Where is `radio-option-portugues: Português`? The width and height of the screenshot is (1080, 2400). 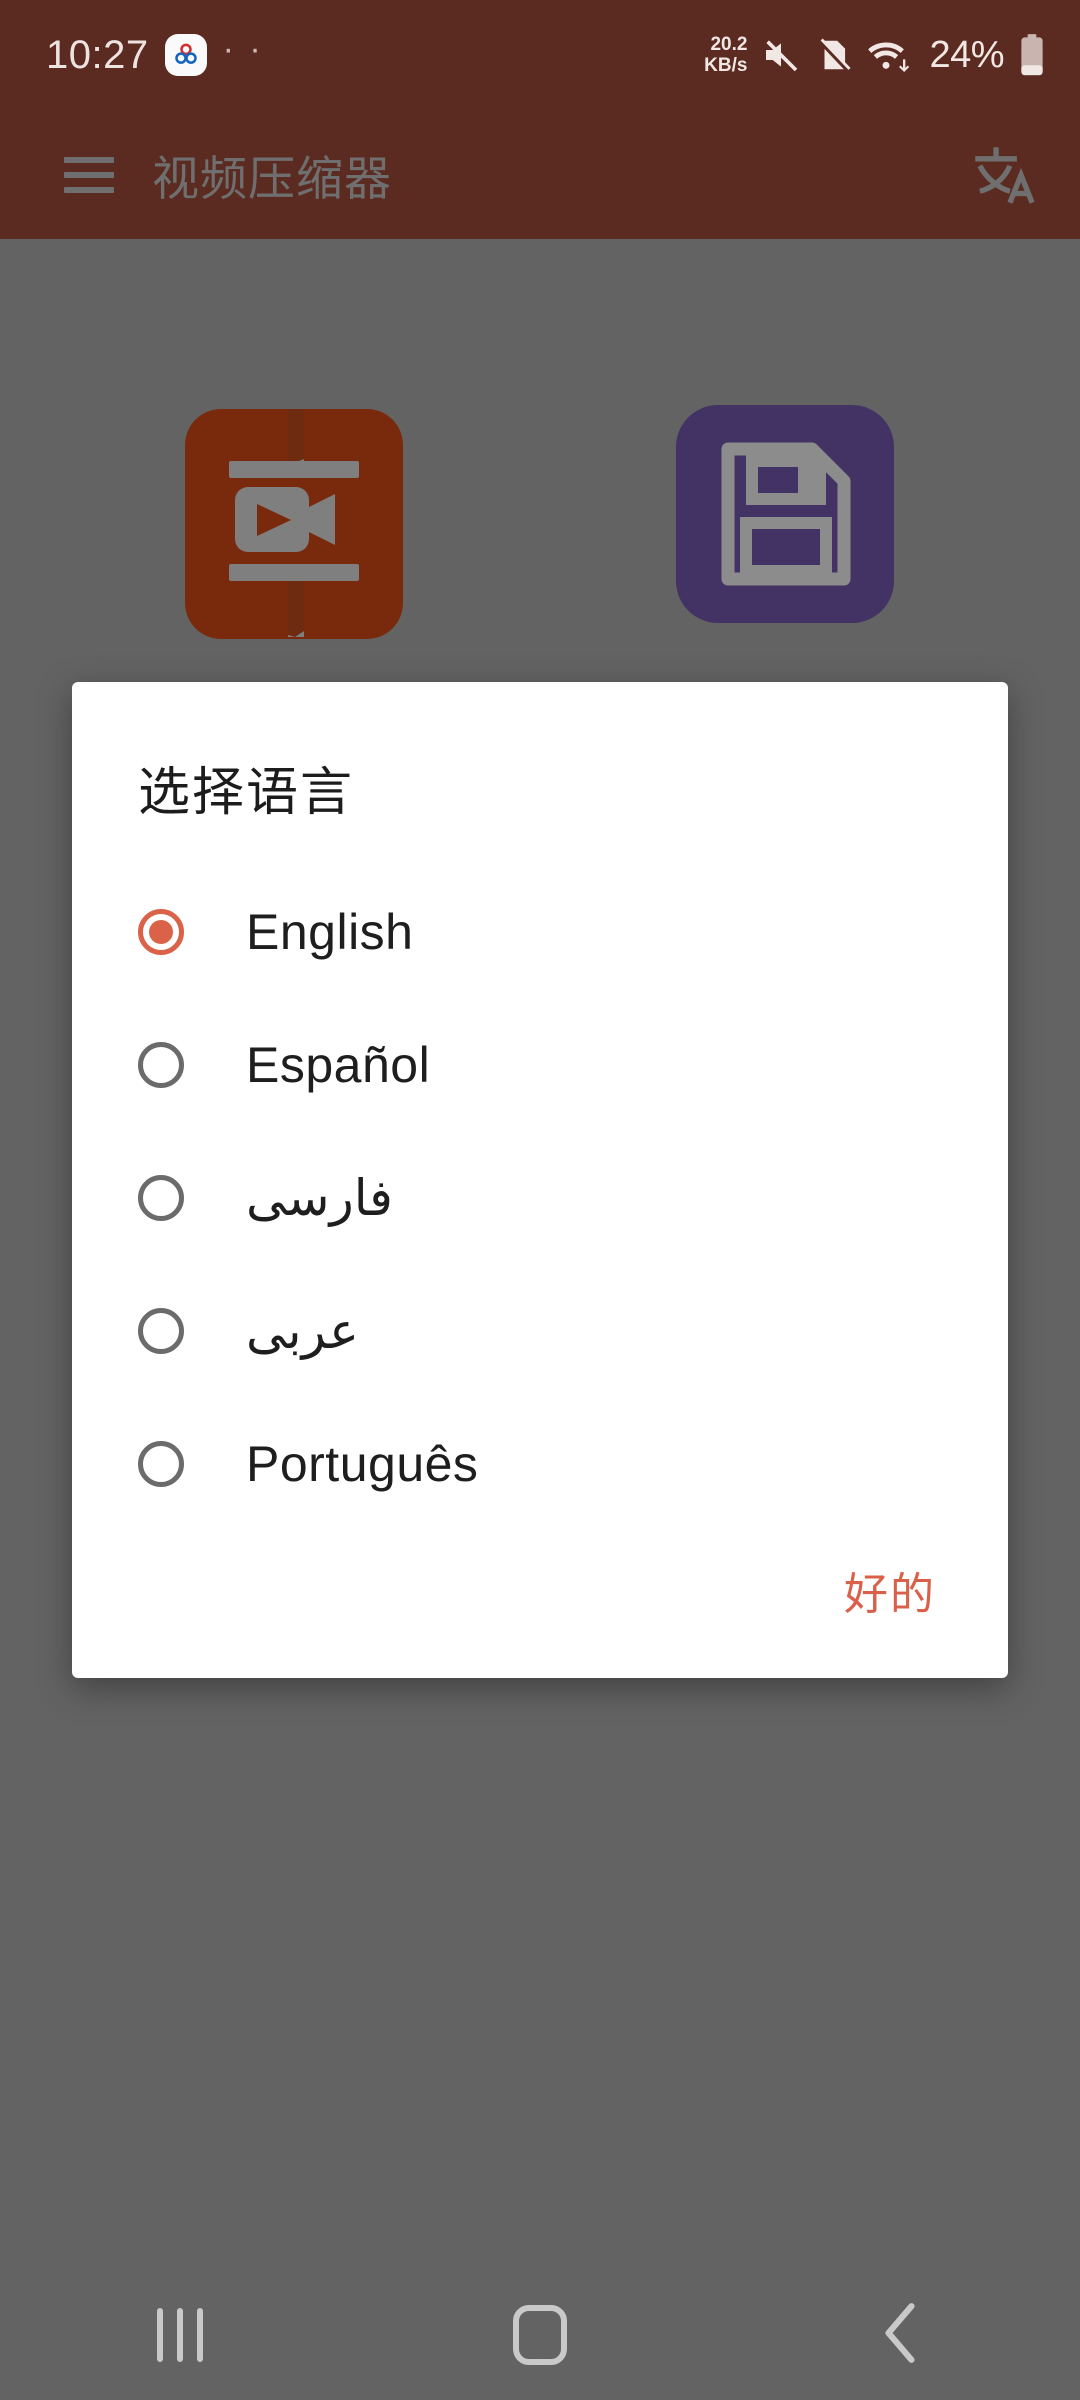 radio-option-portugues: Português is located at coordinates (540, 1463).